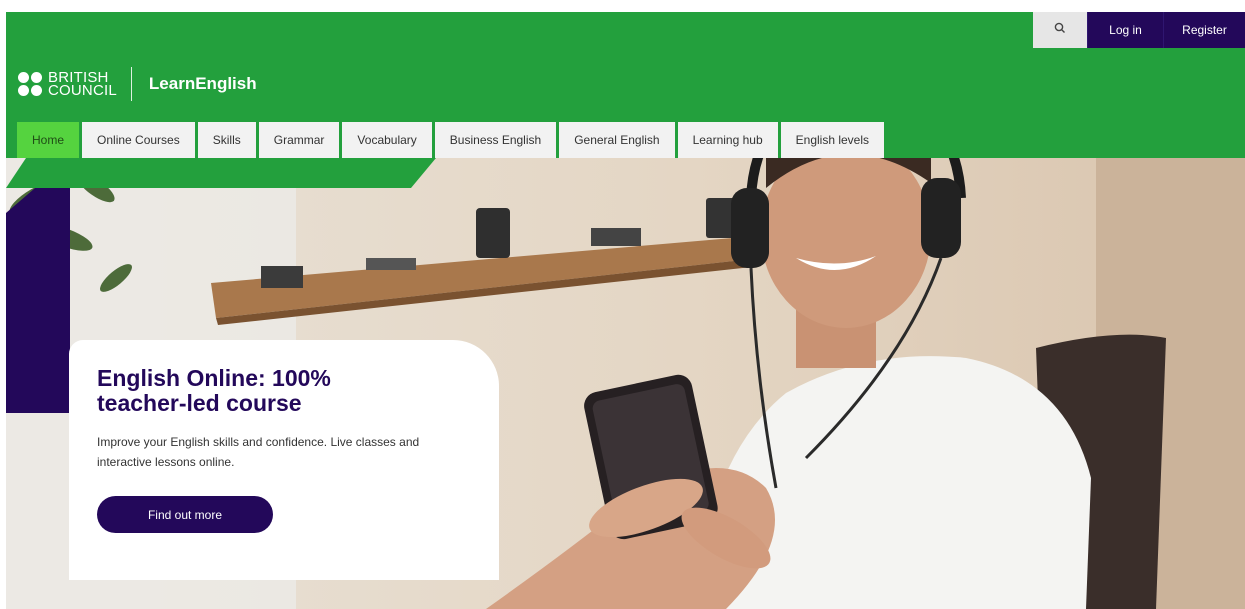 The image size is (1245, 609). Describe the element at coordinates (131, 84) in the screenshot. I see `logo-divider` at that location.